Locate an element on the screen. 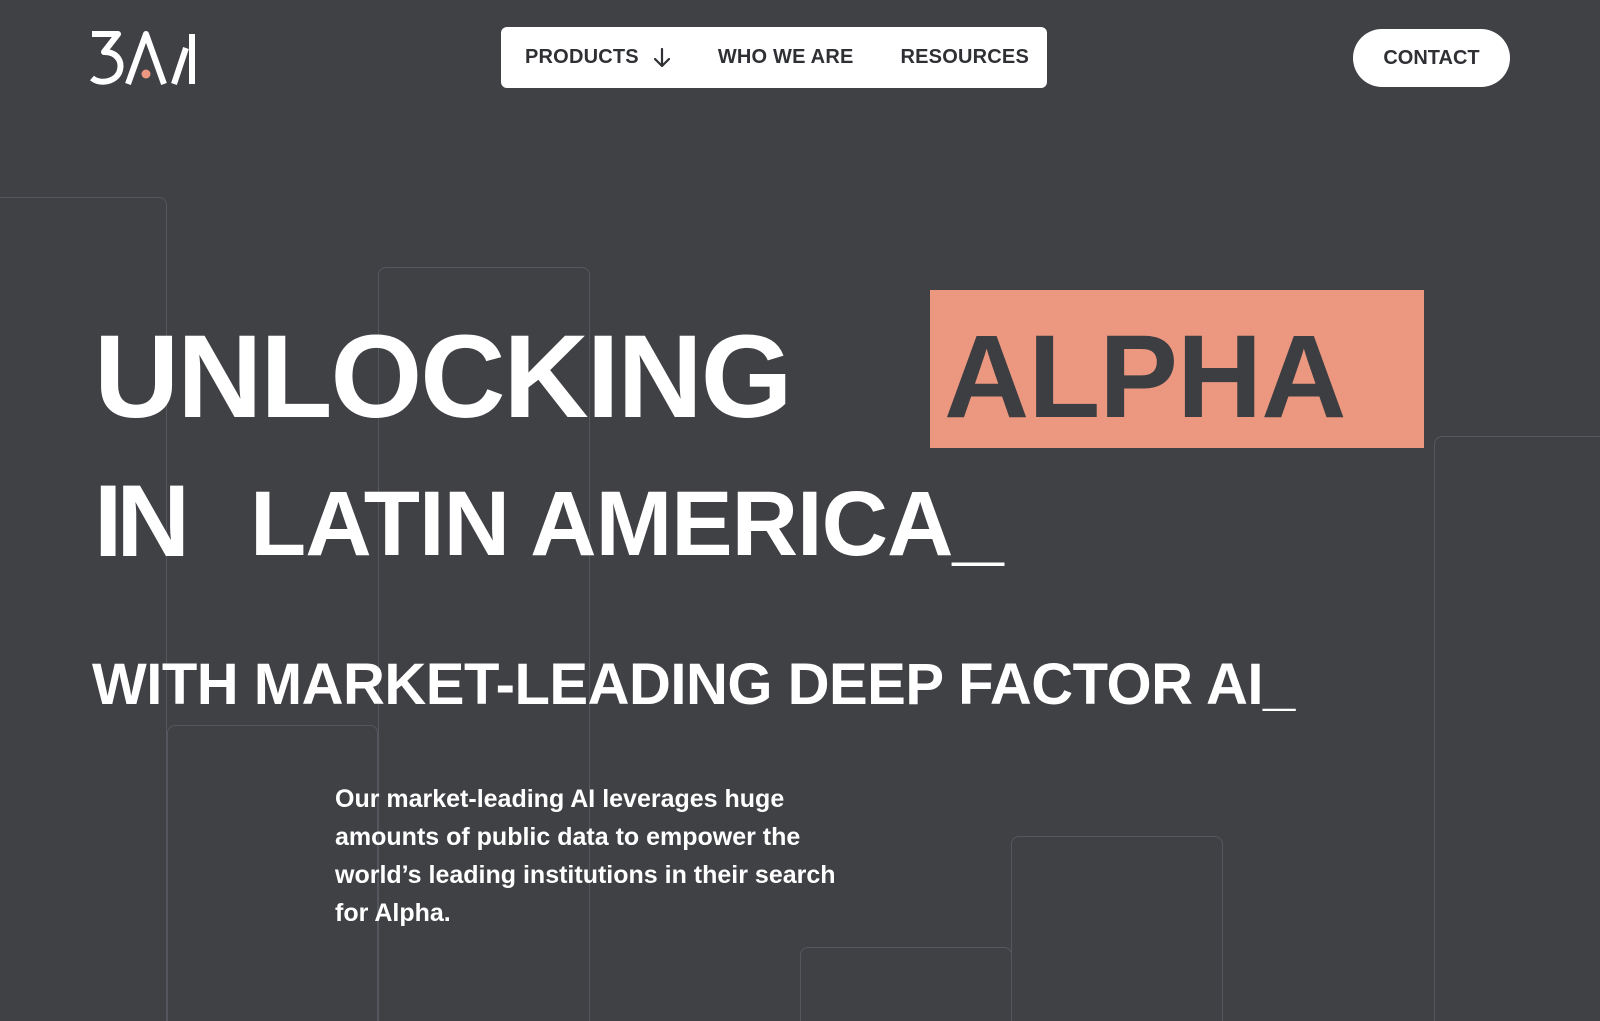 The image size is (1600, 1021). hero-highlight-word: ALPHA is located at coordinates (1145, 377).